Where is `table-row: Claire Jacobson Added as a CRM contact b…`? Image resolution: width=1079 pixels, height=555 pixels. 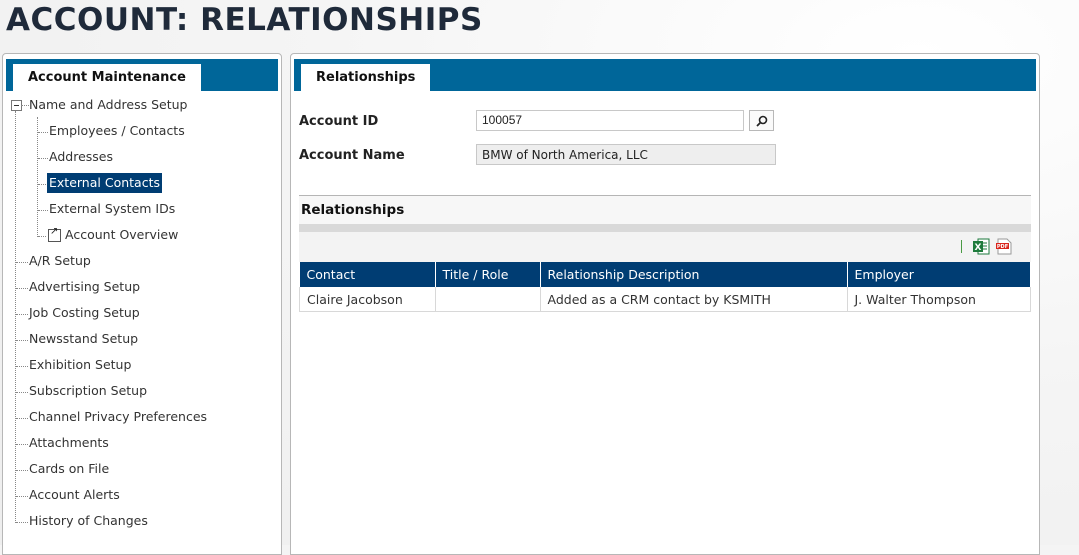 table-row: Claire Jacobson Added as a CRM contact b… is located at coordinates (665, 299).